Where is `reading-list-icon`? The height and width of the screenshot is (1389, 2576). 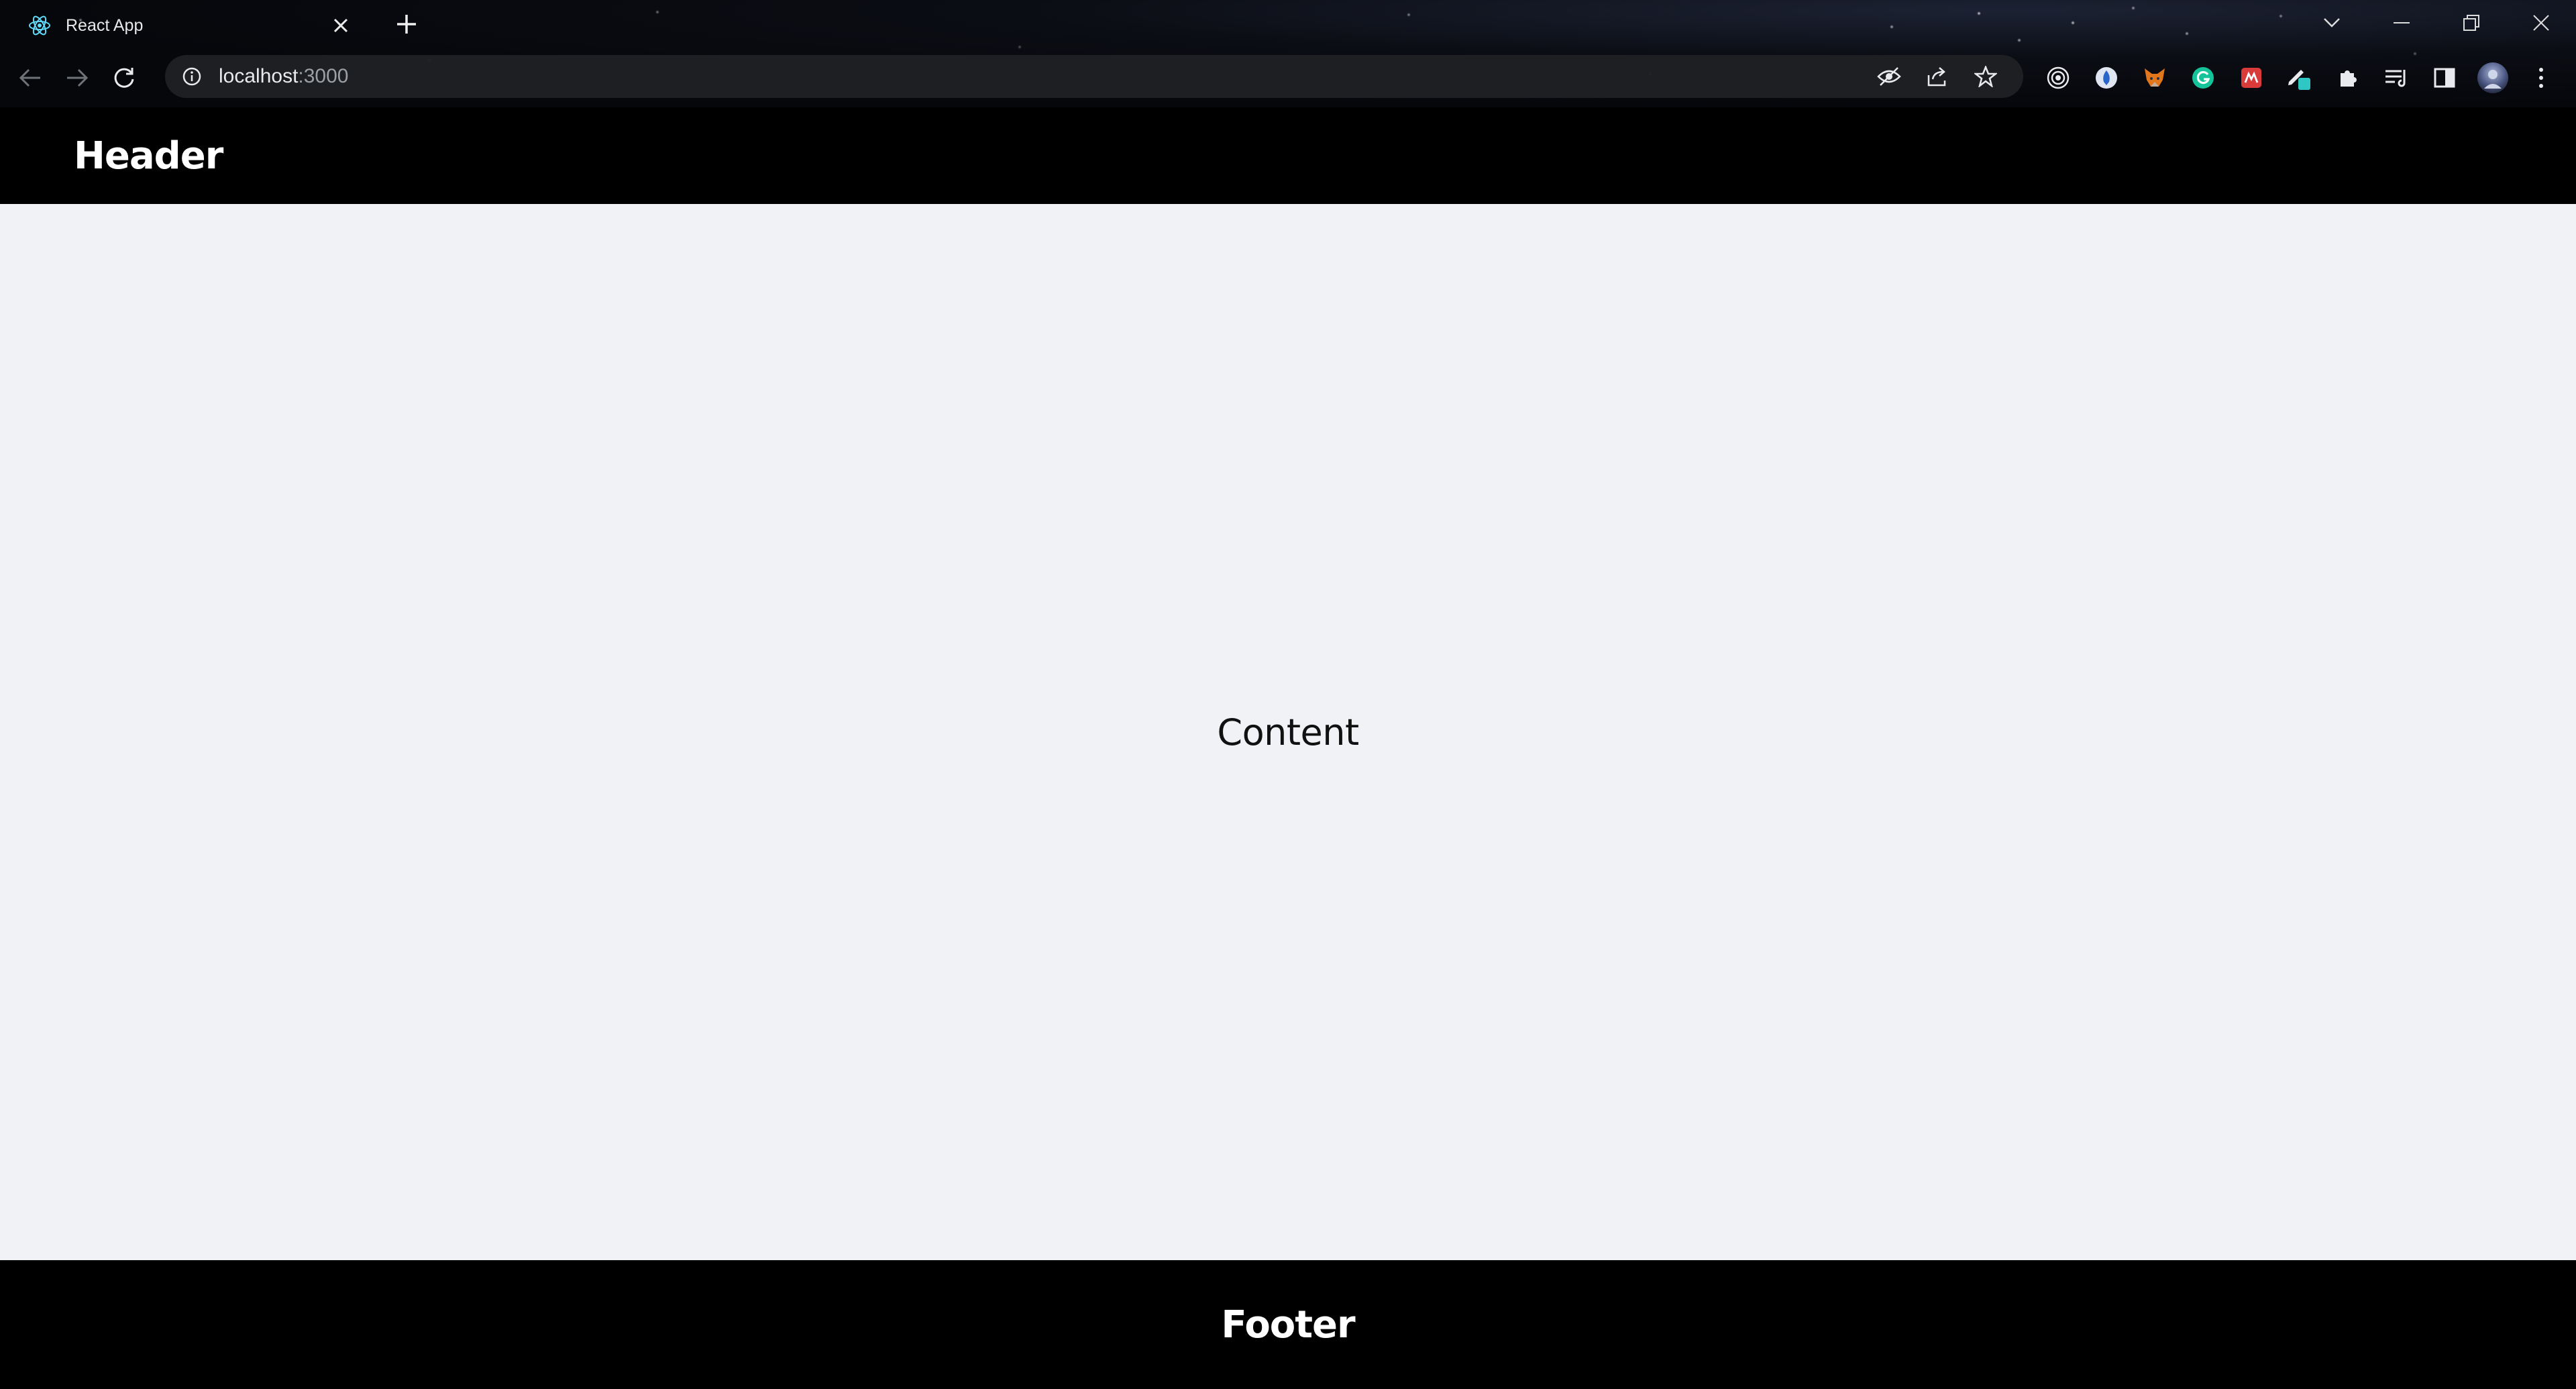
reading-list-icon is located at coordinates (2396, 78).